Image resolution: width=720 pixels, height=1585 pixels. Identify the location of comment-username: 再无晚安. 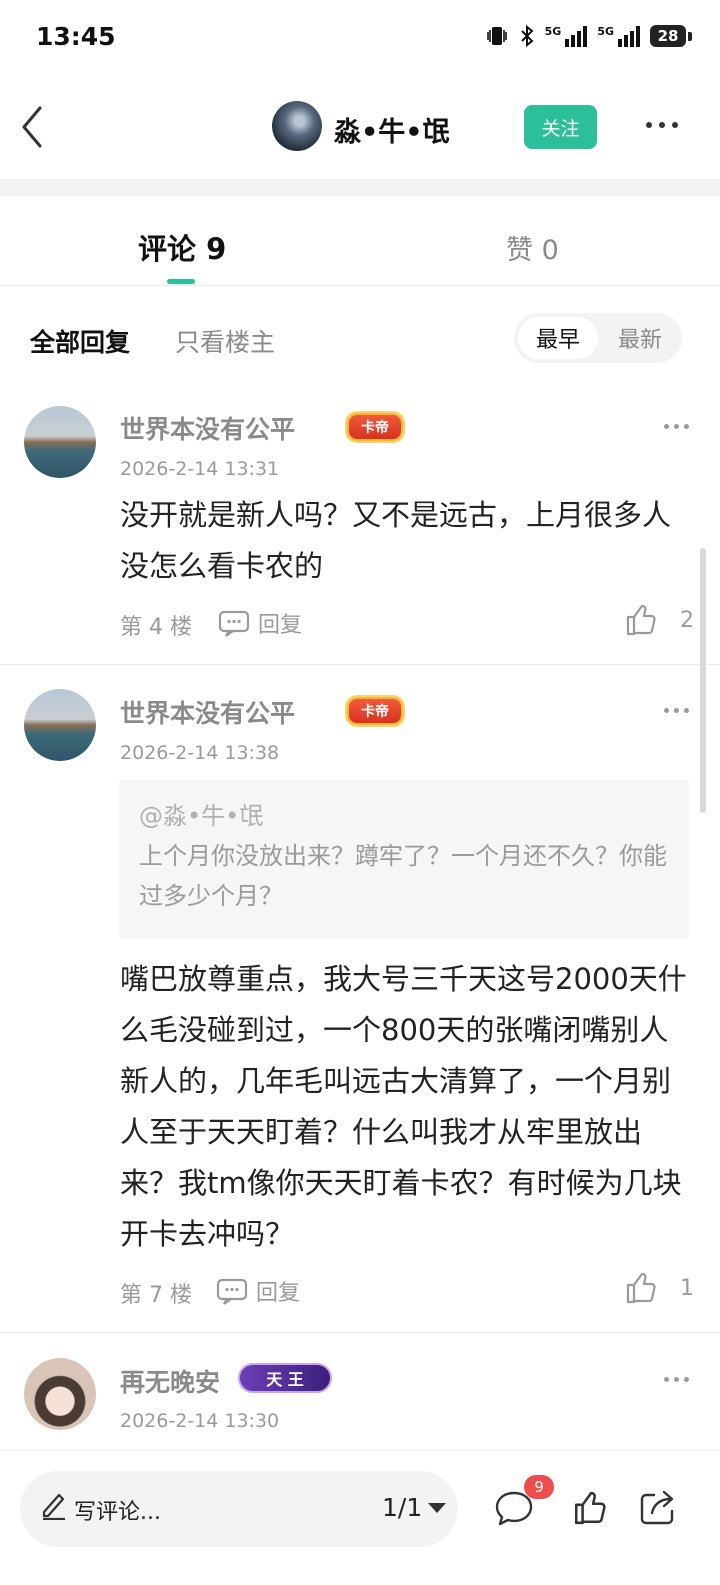
(170, 1381).